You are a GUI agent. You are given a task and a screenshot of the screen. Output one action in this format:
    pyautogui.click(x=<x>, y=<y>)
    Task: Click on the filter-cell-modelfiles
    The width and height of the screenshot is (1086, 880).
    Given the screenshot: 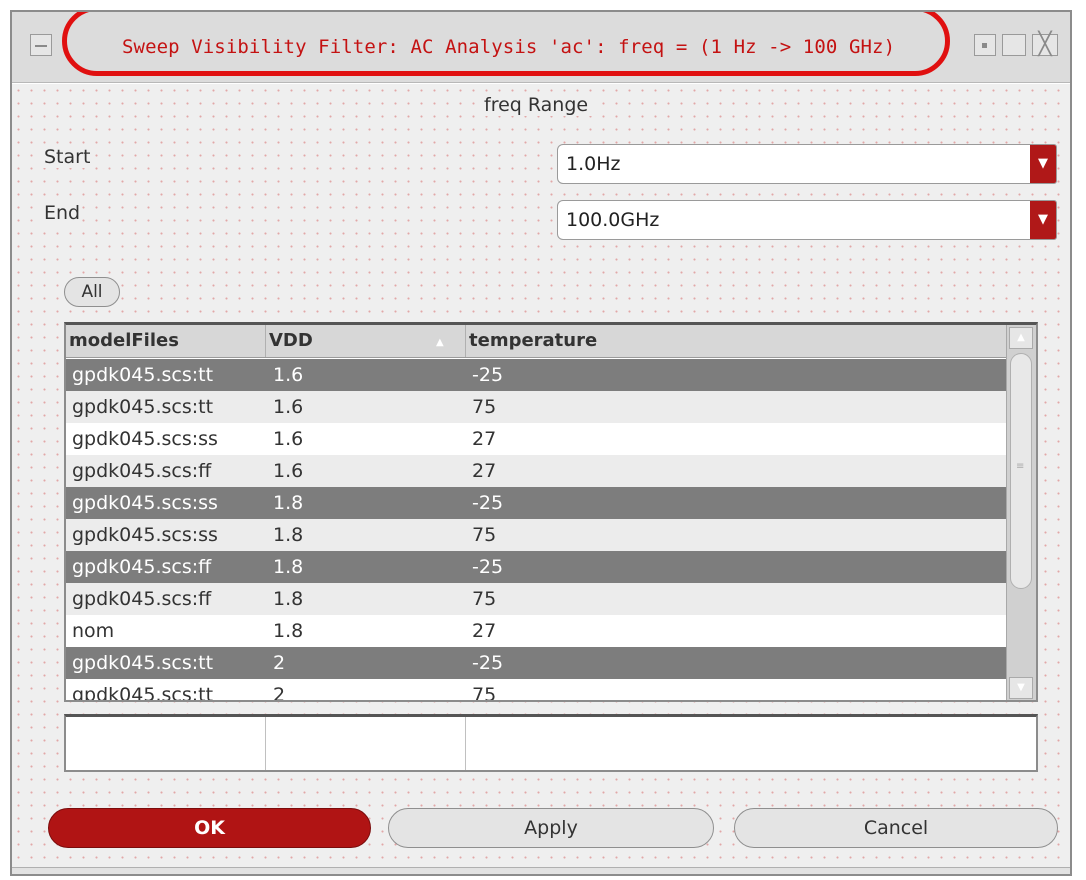 What is the action you would take?
    pyautogui.click(x=166, y=743)
    